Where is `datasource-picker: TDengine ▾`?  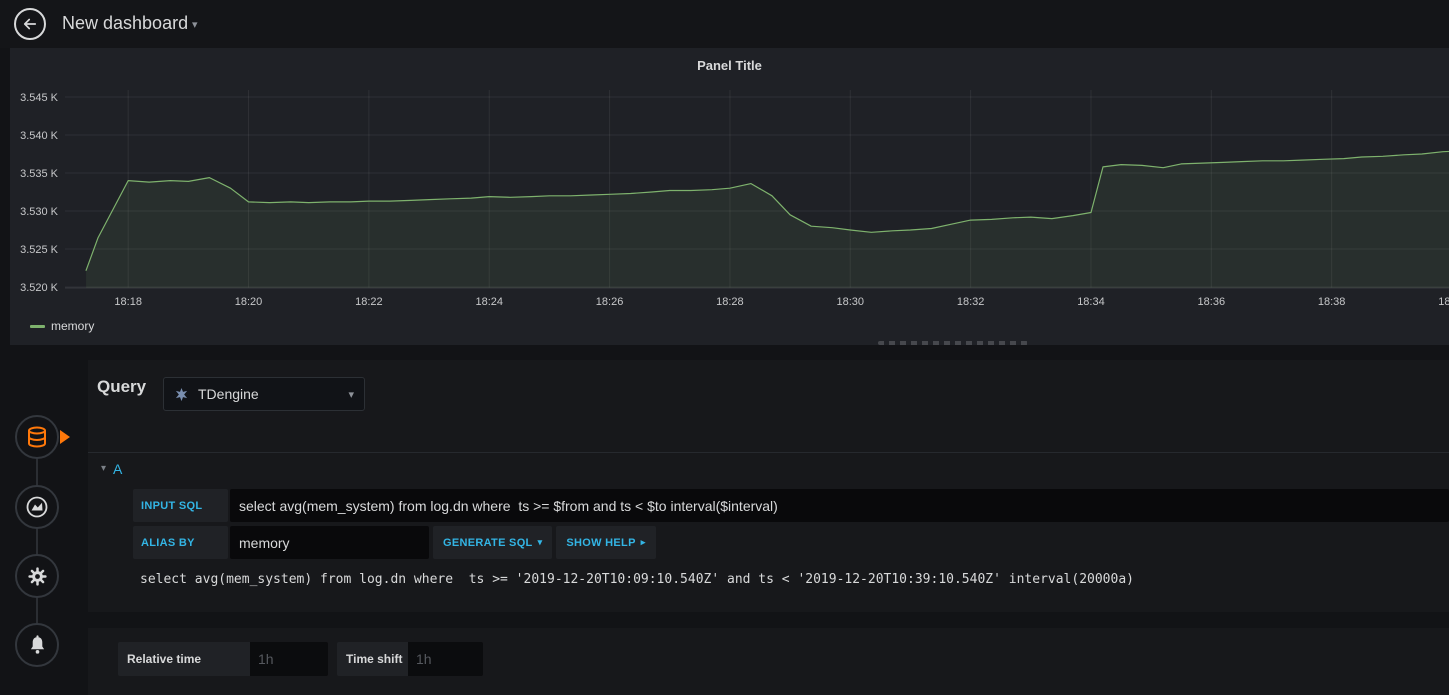
datasource-picker: TDengine ▾ is located at coordinates (264, 394).